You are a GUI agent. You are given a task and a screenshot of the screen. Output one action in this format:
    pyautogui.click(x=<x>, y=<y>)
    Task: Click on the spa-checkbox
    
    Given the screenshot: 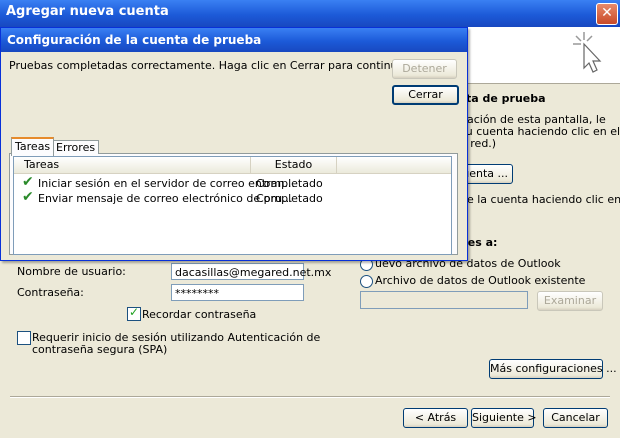 What is the action you would take?
    pyautogui.click(x=24, y=338)
    